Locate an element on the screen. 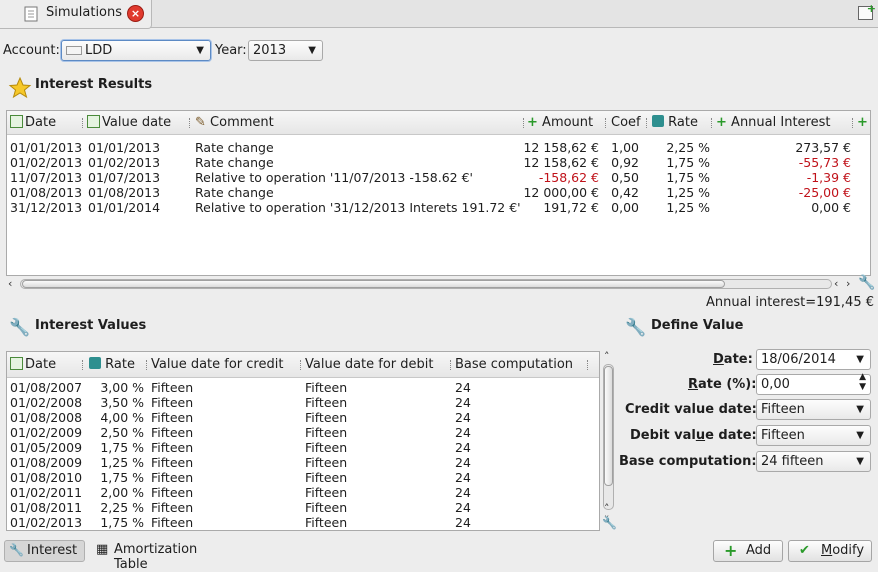  chevron-right-icon: › is located at coordinates (848, 283).